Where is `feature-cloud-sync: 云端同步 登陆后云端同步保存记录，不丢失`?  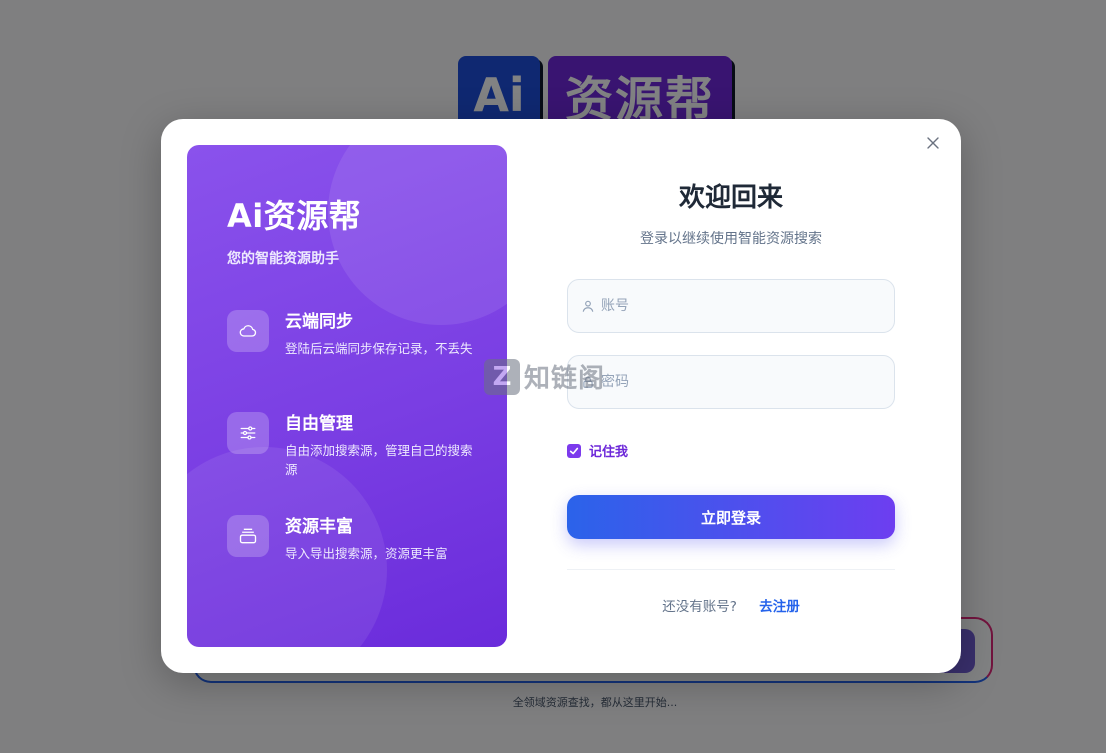 feature-cloud-sync: 云端同步 登陆后云端同步保存记录，不丢失 is located at coordinates (352, 334).